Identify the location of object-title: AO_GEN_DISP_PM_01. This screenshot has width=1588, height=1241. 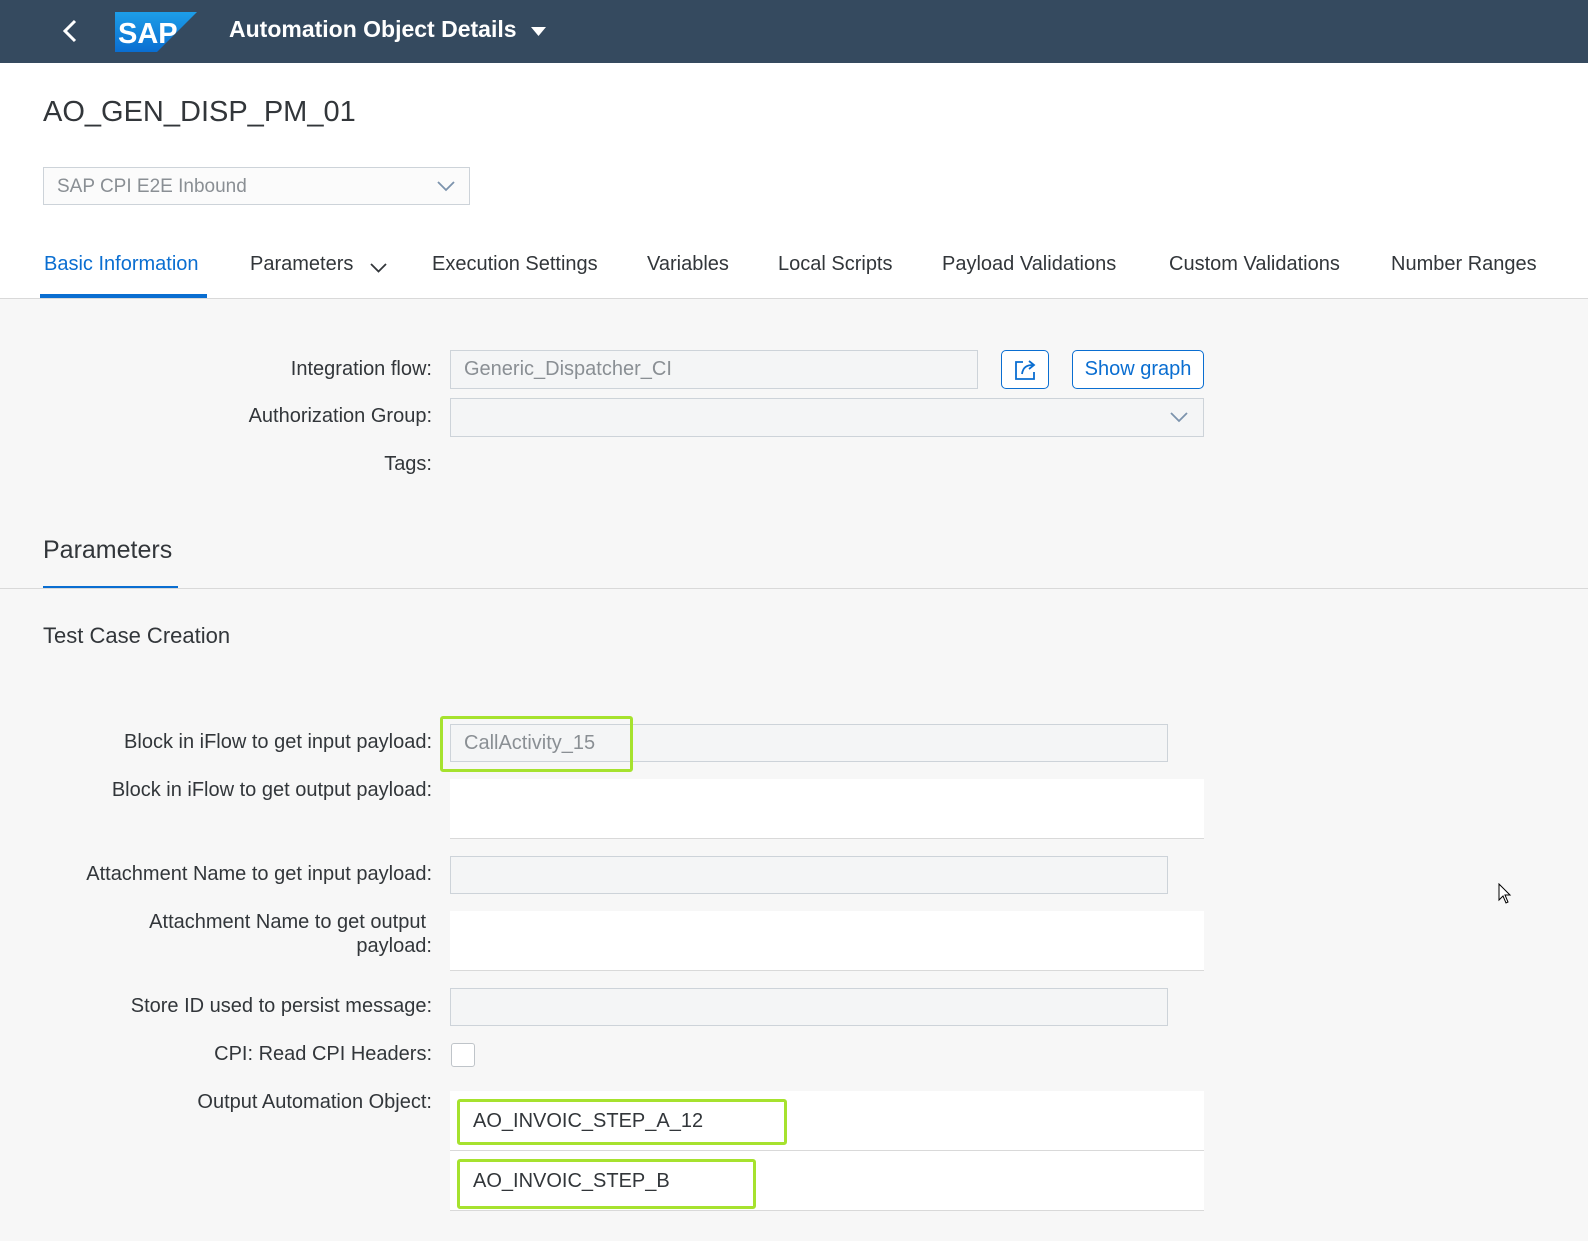
(199, 112).